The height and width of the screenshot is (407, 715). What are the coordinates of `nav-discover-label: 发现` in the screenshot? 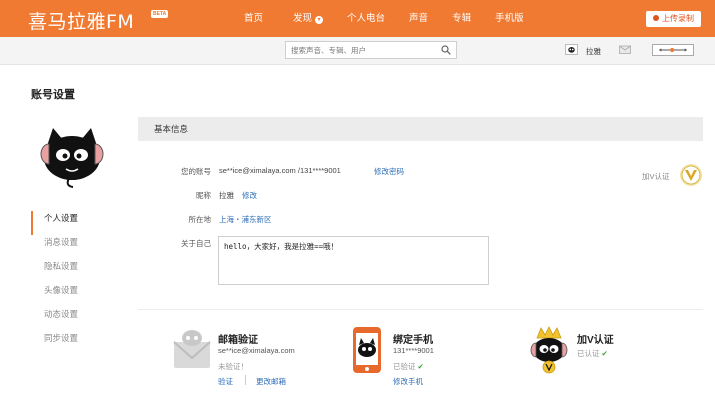 It's located at (303, 18).